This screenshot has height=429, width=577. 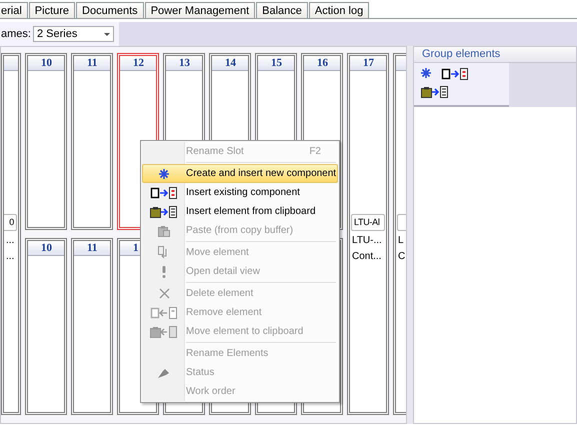 I want to click on component-text: L, so click(x=401, y=241).